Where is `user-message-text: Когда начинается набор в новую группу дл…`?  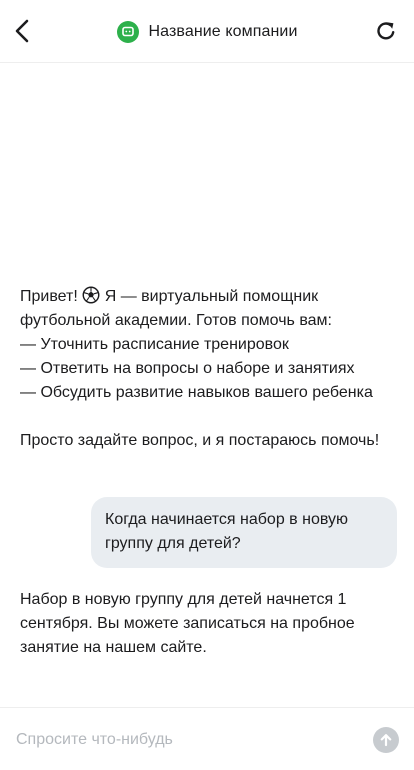 user-message-text: Когда начинается набор в новую группу дл… is located at coordinates (226, 531).